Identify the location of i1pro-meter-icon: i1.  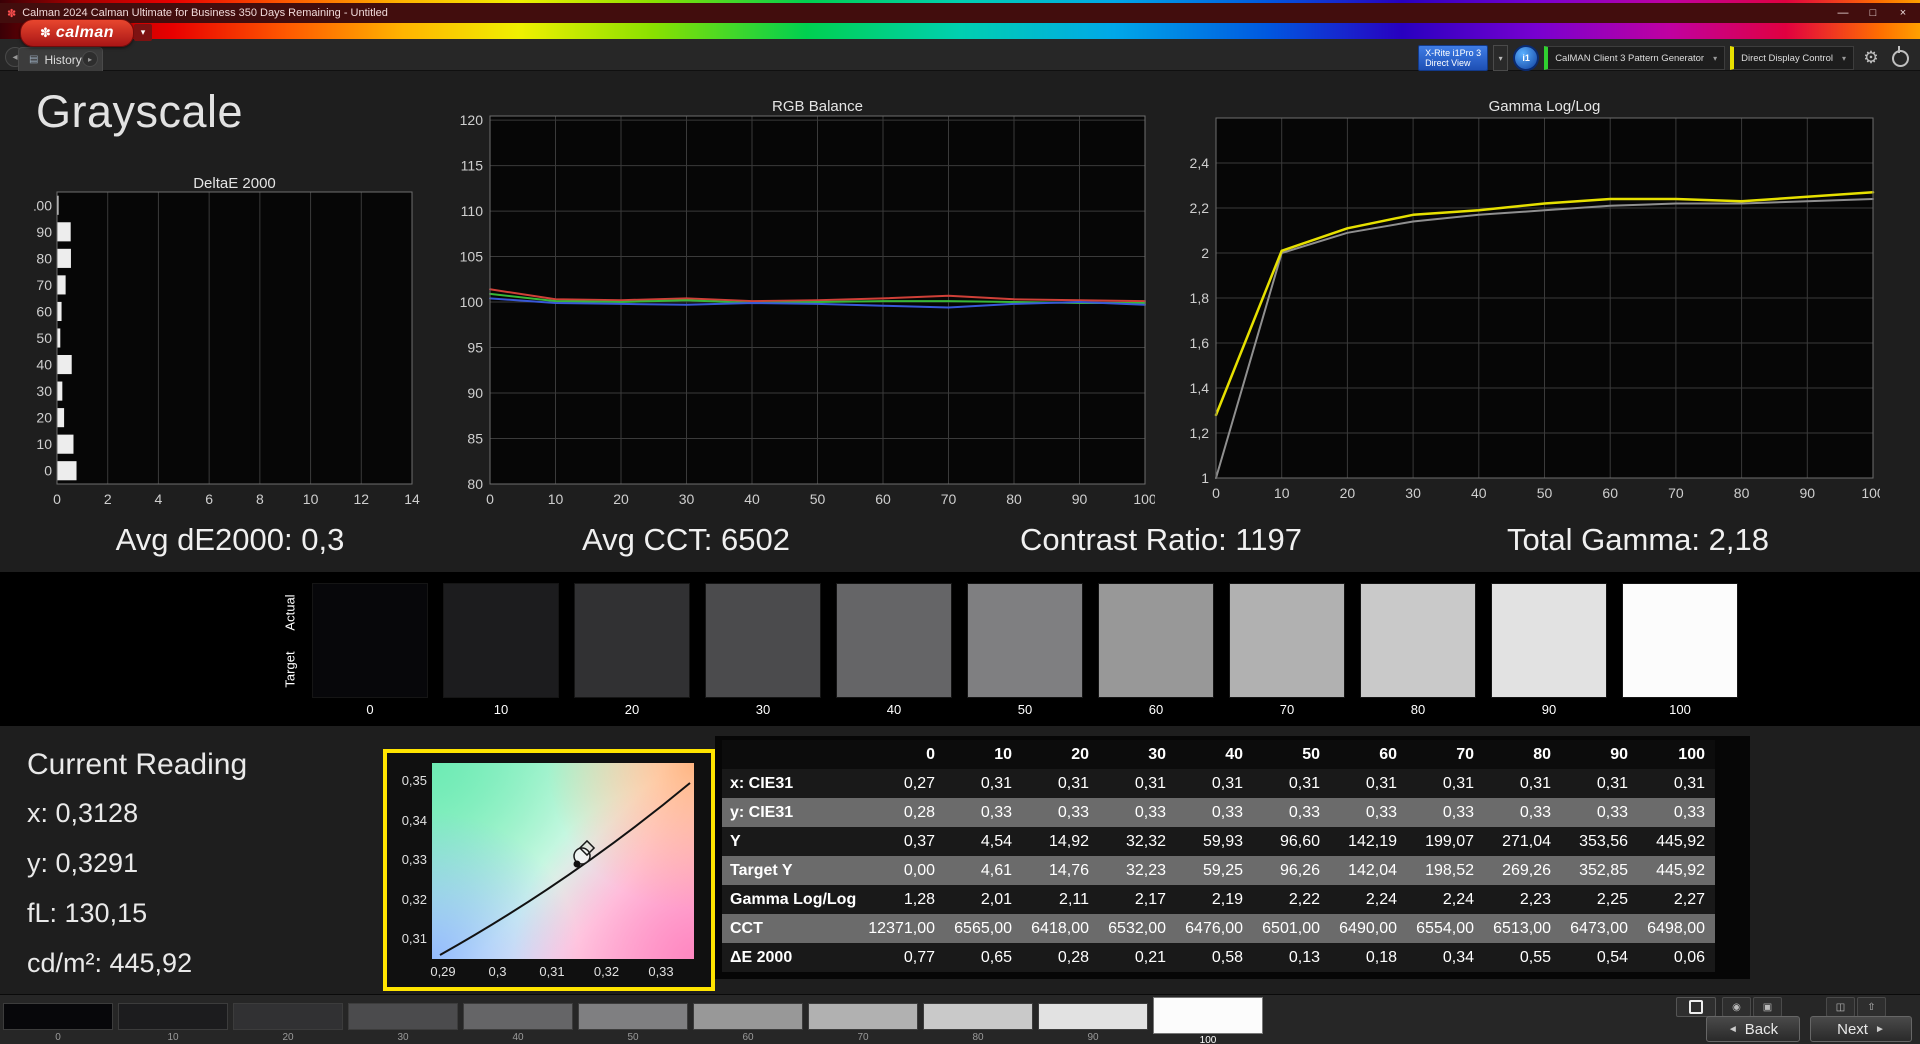
(1526, 58).